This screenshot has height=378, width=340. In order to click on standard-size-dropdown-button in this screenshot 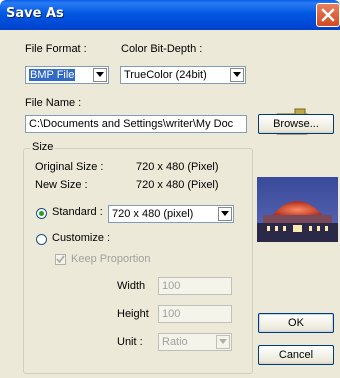, I will do `click(225, 214)`.